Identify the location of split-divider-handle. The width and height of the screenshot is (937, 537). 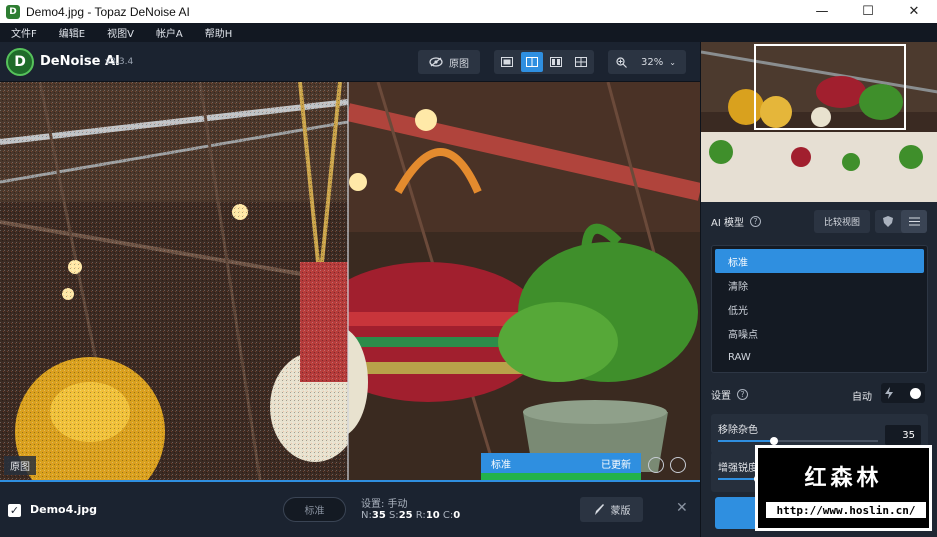
(348, 281).